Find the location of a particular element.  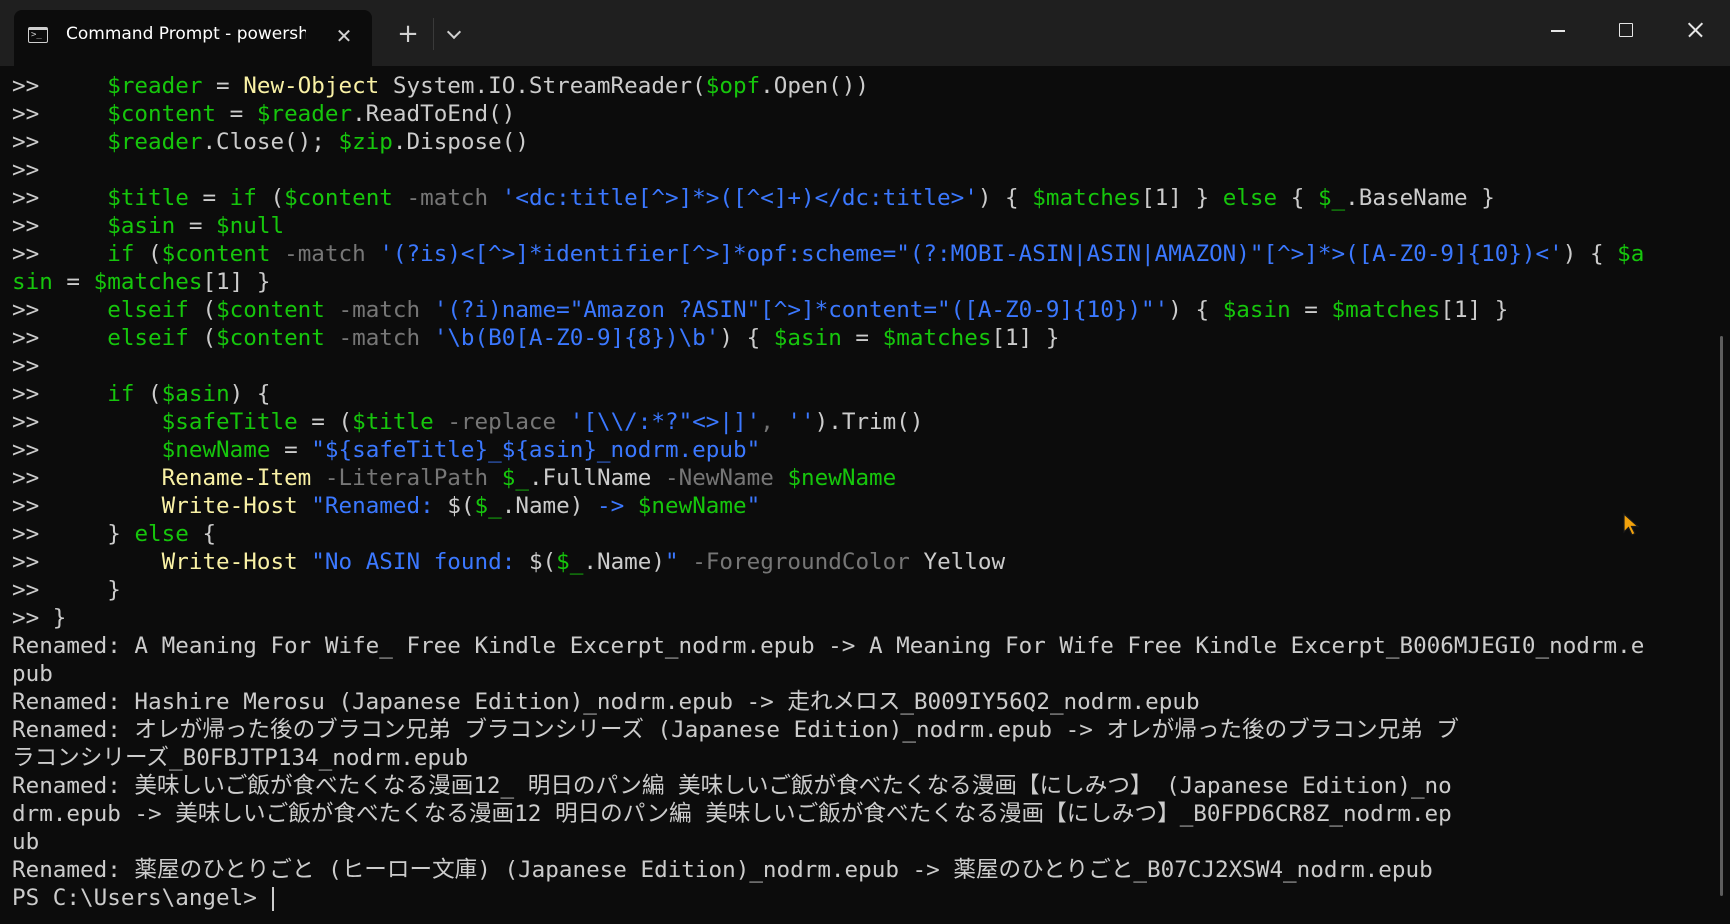

tab-command-prompt: >_ Command Prompt - powersh ✕ is located at coordinates (193, 38).